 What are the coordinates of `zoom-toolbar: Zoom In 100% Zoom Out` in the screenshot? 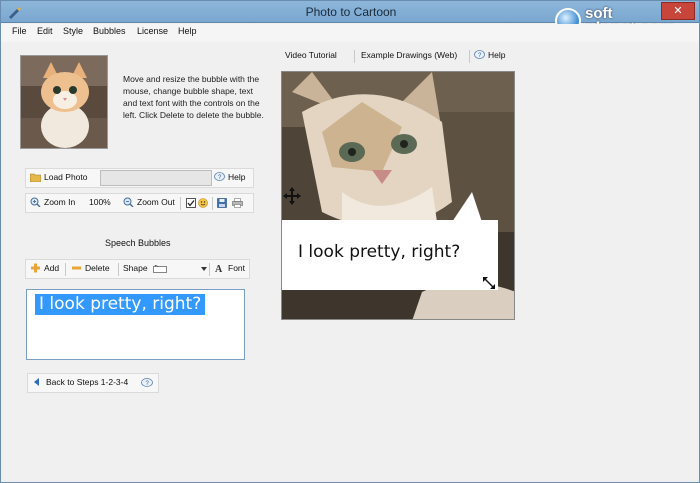 It's located at (139, 203).